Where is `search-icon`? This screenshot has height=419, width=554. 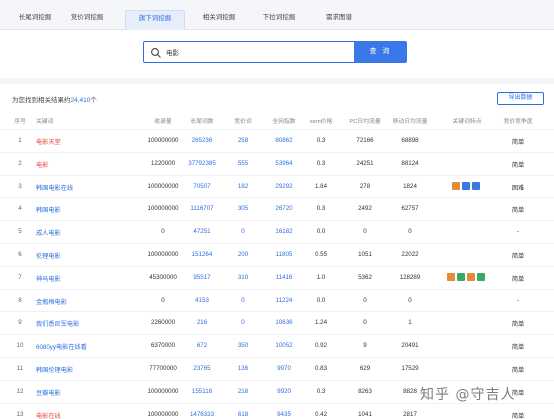
search-icon is located at coordinates (156, 53).